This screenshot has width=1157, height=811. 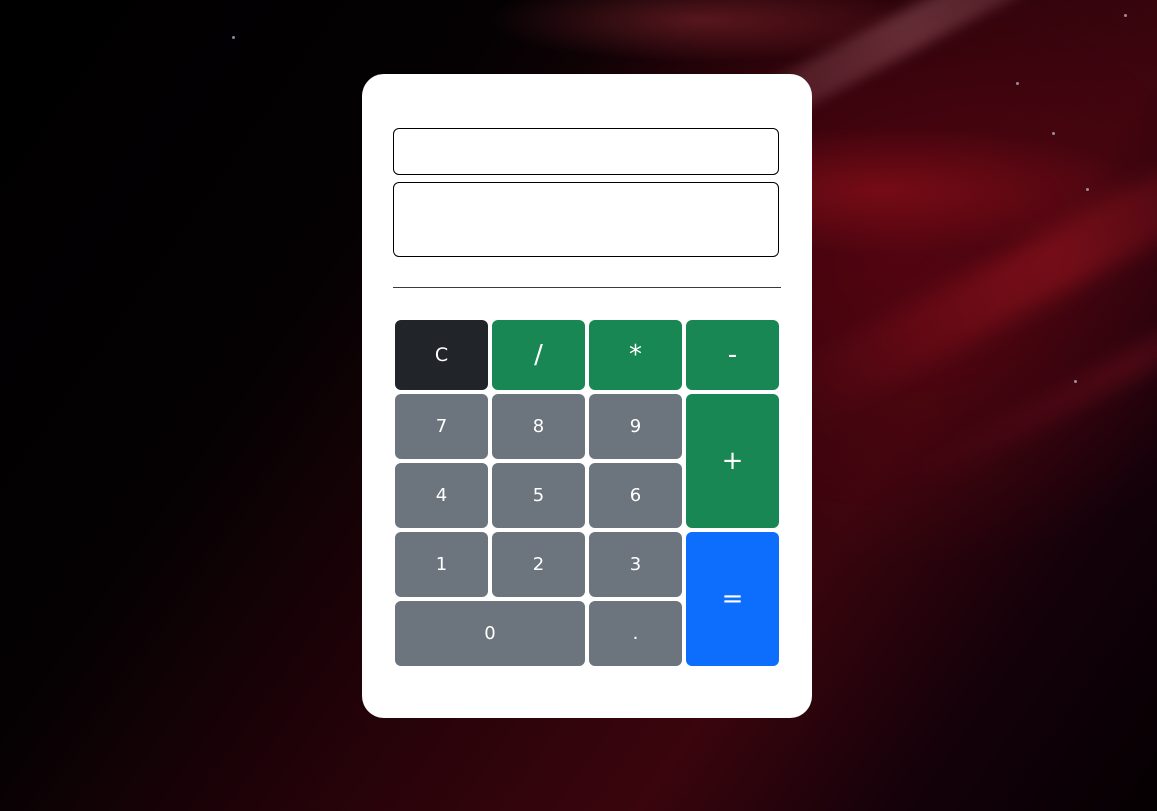 What do you see at coordinates (635, 355) in the screenshot?
I see `multiply-button: *` at bounding box center [635, 355].